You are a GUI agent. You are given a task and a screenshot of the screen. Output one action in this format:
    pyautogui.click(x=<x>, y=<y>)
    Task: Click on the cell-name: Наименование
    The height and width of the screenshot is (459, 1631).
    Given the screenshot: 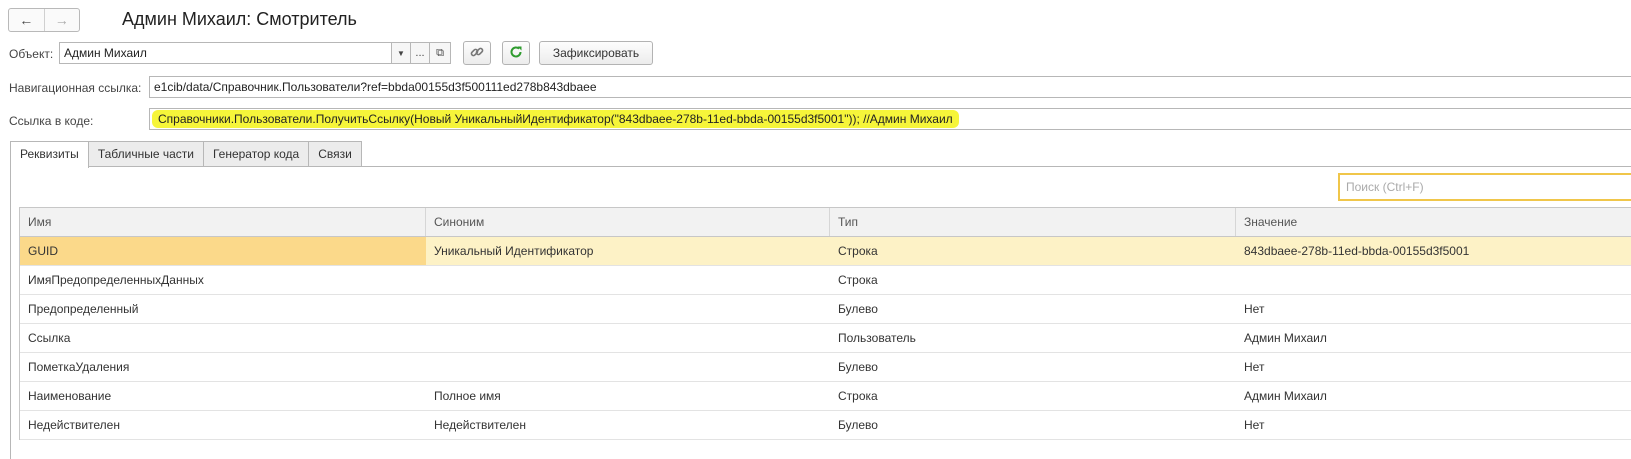 What is the action you would take?
    pyautogui.click(x=70, y=396)
    